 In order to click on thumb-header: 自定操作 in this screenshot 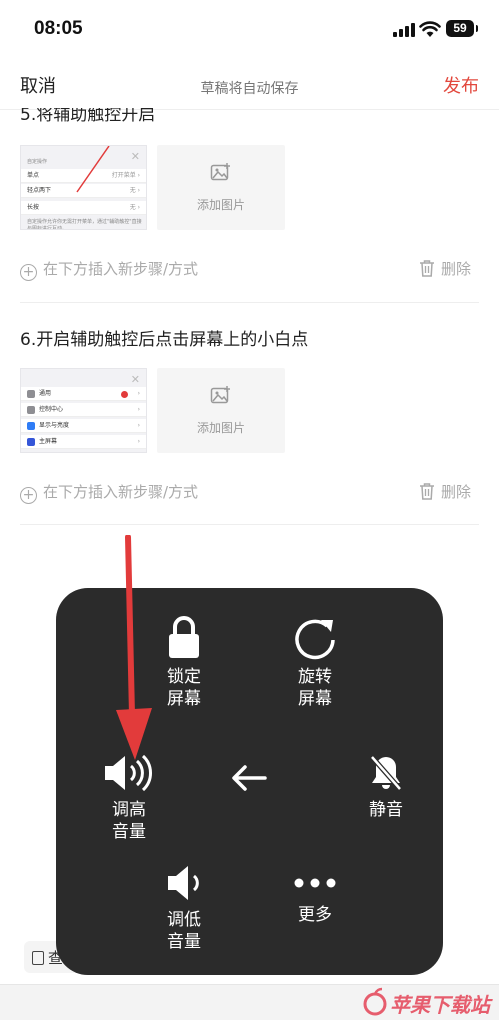, I will do `click(37, 162)`.